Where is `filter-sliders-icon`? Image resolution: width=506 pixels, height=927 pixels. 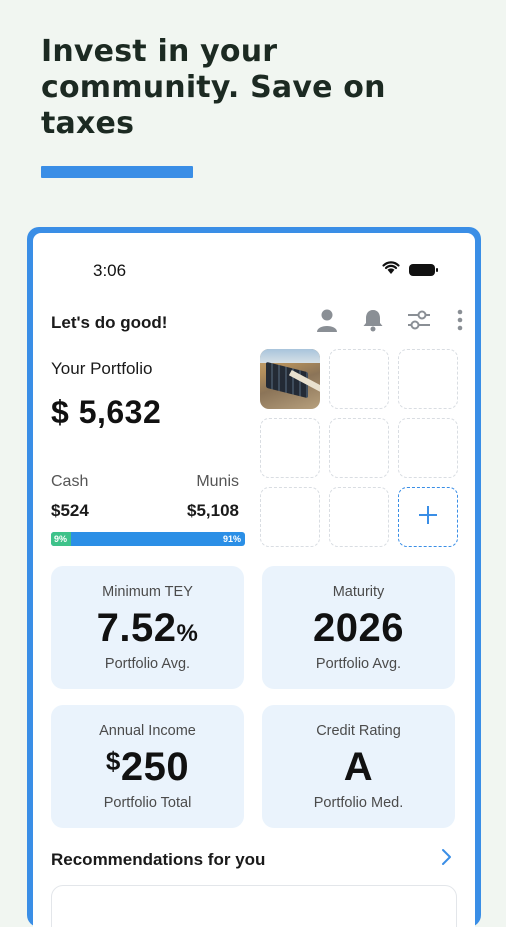 filter-sliders-icon is located at coordinates (419, 320).